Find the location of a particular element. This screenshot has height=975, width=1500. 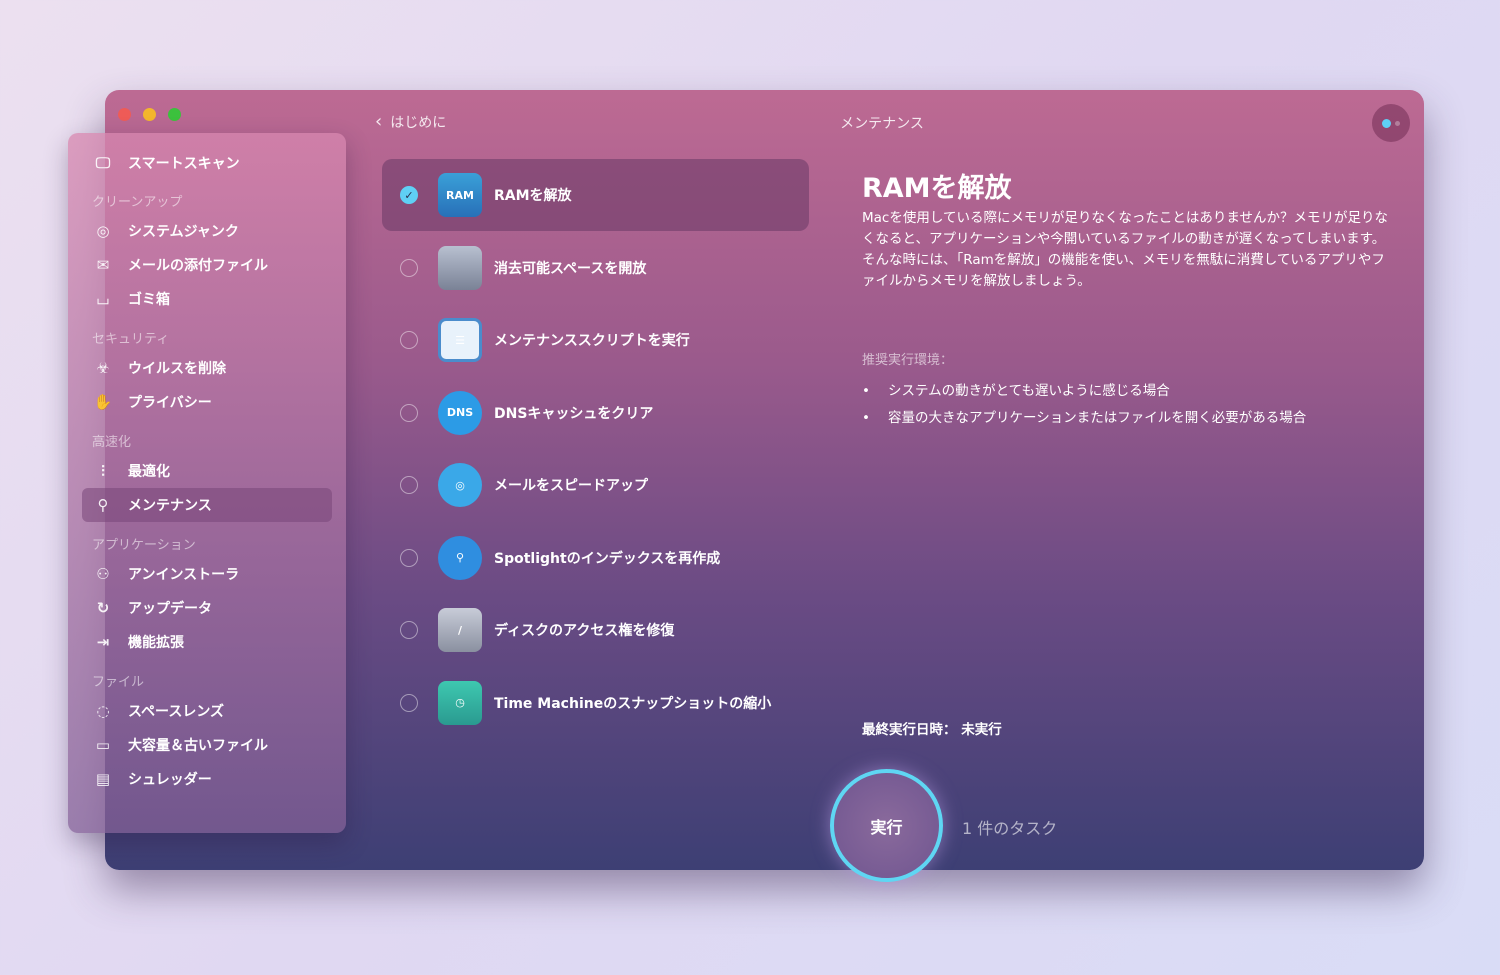

sidebar-item: ✉ メールの添付ファイル is located at coordinates (207, 265).